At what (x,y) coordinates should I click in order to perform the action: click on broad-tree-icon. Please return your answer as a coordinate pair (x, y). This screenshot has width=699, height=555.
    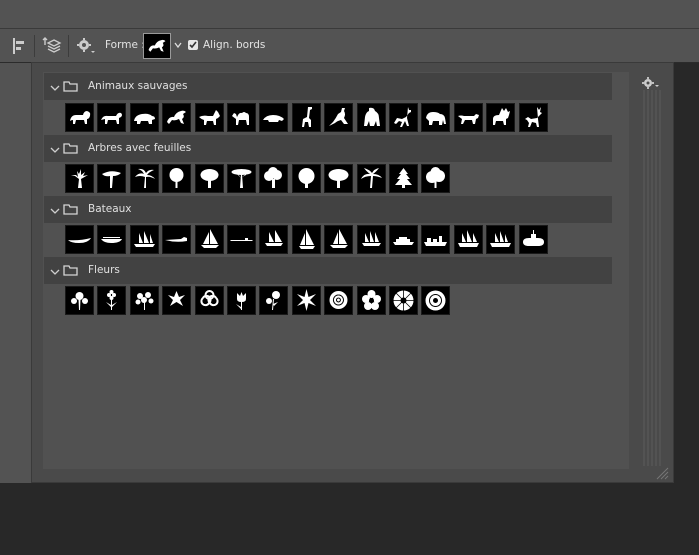
    Looking at the image, I should click on (209, 178).